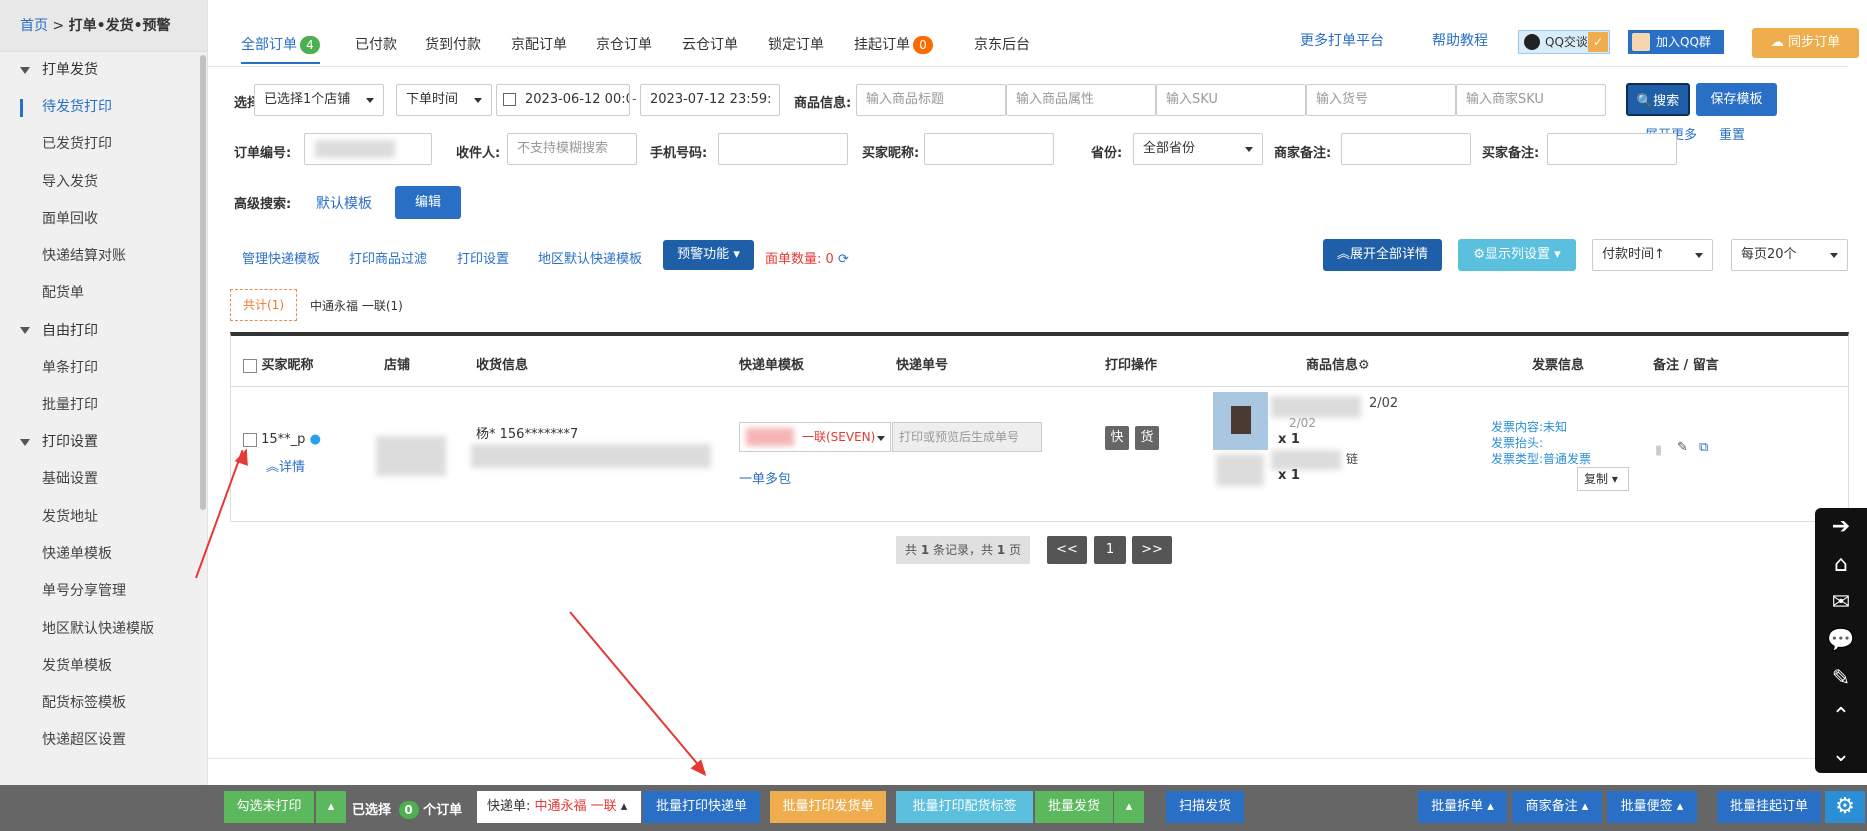 This screenshot has height=831, width=1867. Describe the element at coordinates (1557, 807) in the screenshot. I see `merchant-note-button: 商家备注 ▴` at that location.